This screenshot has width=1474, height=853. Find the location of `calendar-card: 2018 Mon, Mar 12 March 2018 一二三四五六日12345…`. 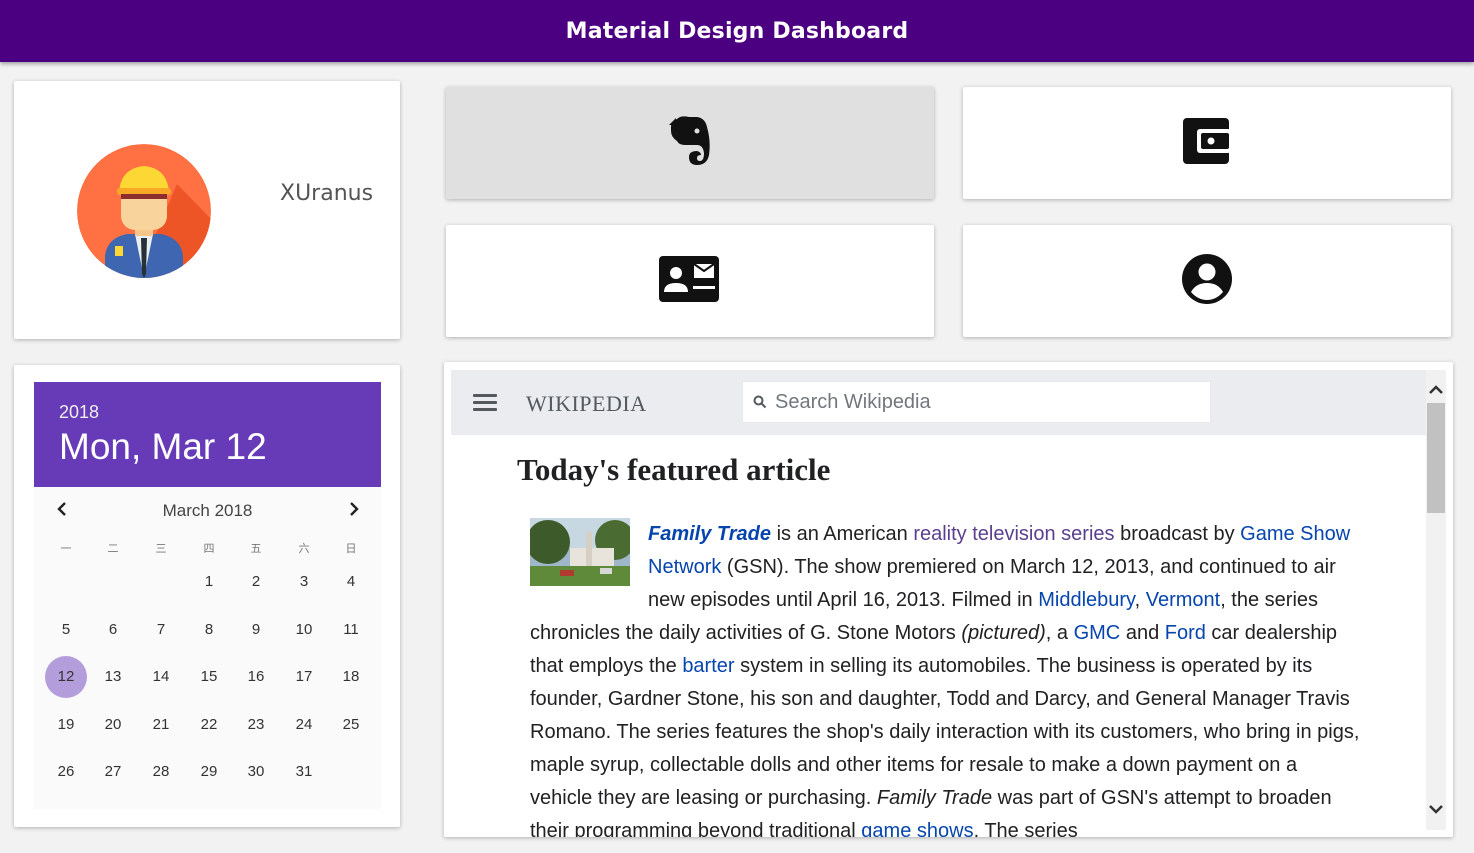

calendar-card: 2018 Mon, Mar 12 March 2018 一二三四五六日12345… is located at coordinates (207, 596).